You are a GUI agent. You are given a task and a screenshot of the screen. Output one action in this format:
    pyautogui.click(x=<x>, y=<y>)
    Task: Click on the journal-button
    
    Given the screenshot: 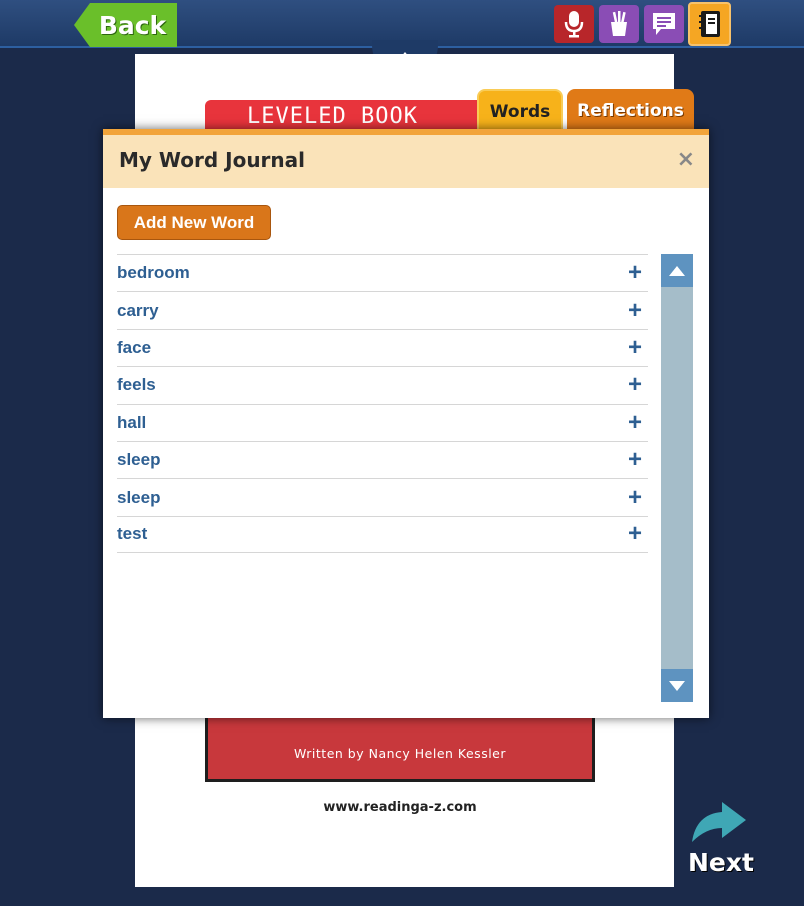 What is the action you would take?
    pyautogui.click(x=709, y=24)
    